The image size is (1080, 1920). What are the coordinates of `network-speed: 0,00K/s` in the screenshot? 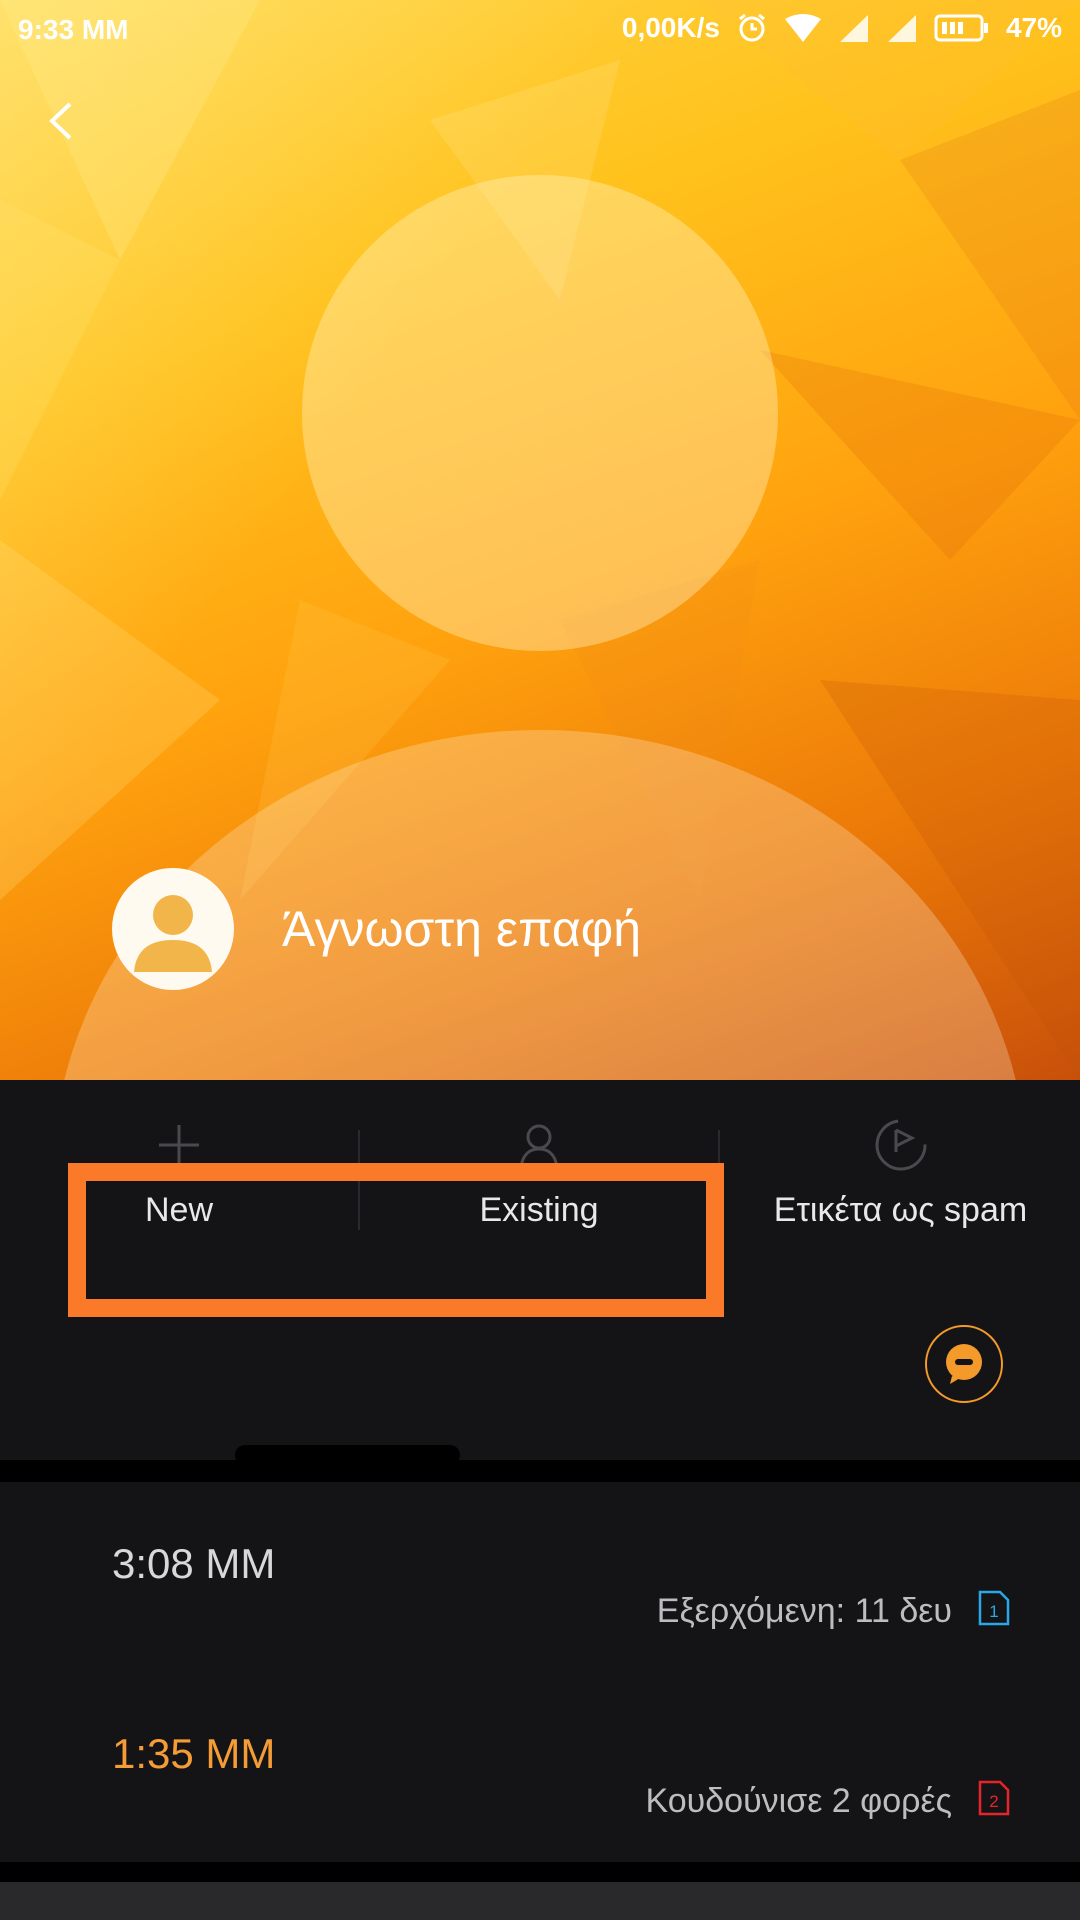 It's located at (670, 27).